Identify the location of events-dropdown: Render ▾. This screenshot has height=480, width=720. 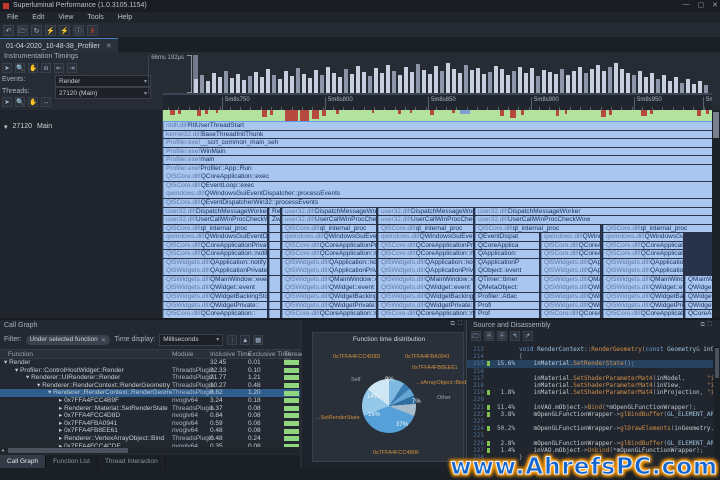
(103, 81).